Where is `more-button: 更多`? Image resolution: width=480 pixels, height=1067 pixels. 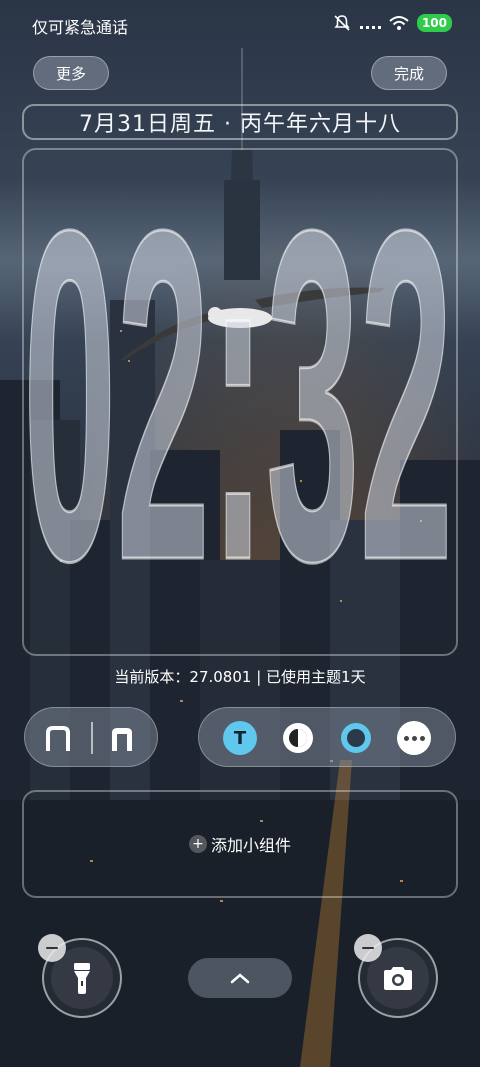
more-button: 更多 is located at coordinates (71, 73).